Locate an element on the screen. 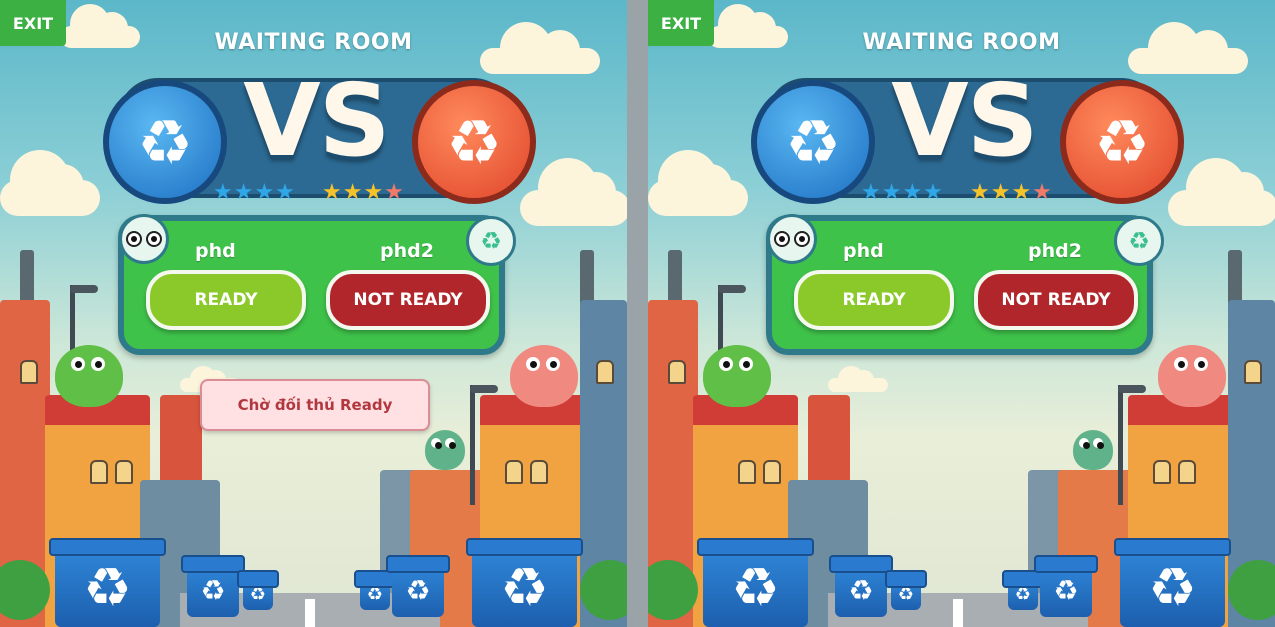  wait-opponent-toast: Chờ đối thủ Ready is located at coordinates (315, 405).